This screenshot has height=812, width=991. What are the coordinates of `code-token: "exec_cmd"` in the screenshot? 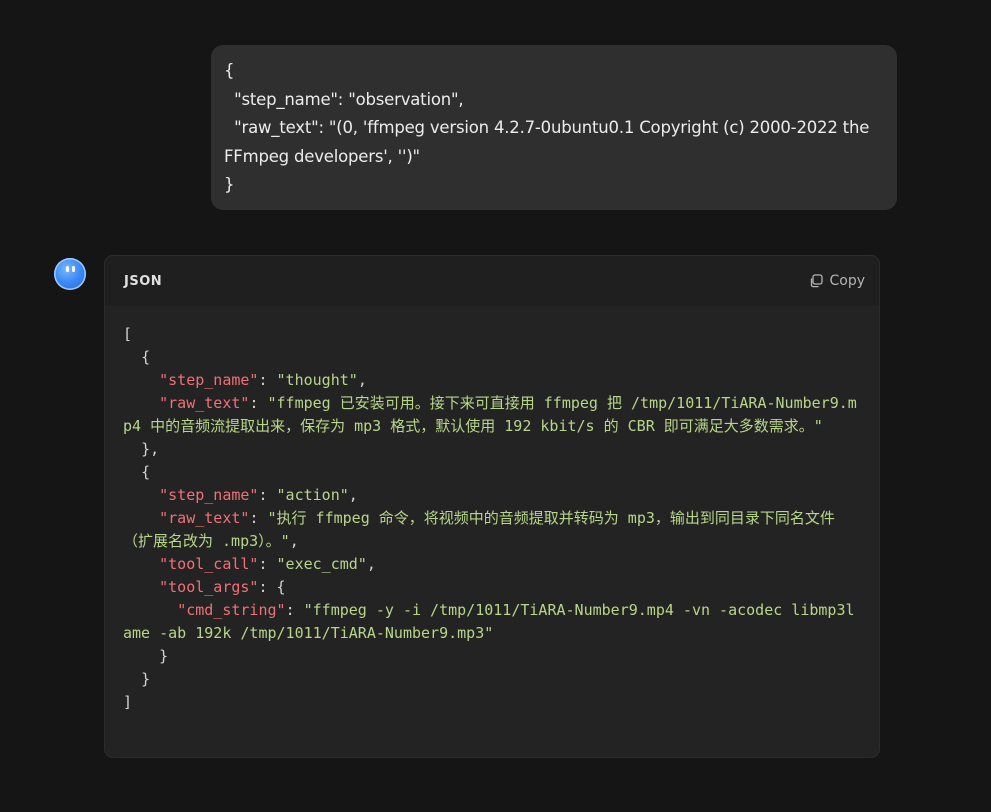 It's located at (321, 564).